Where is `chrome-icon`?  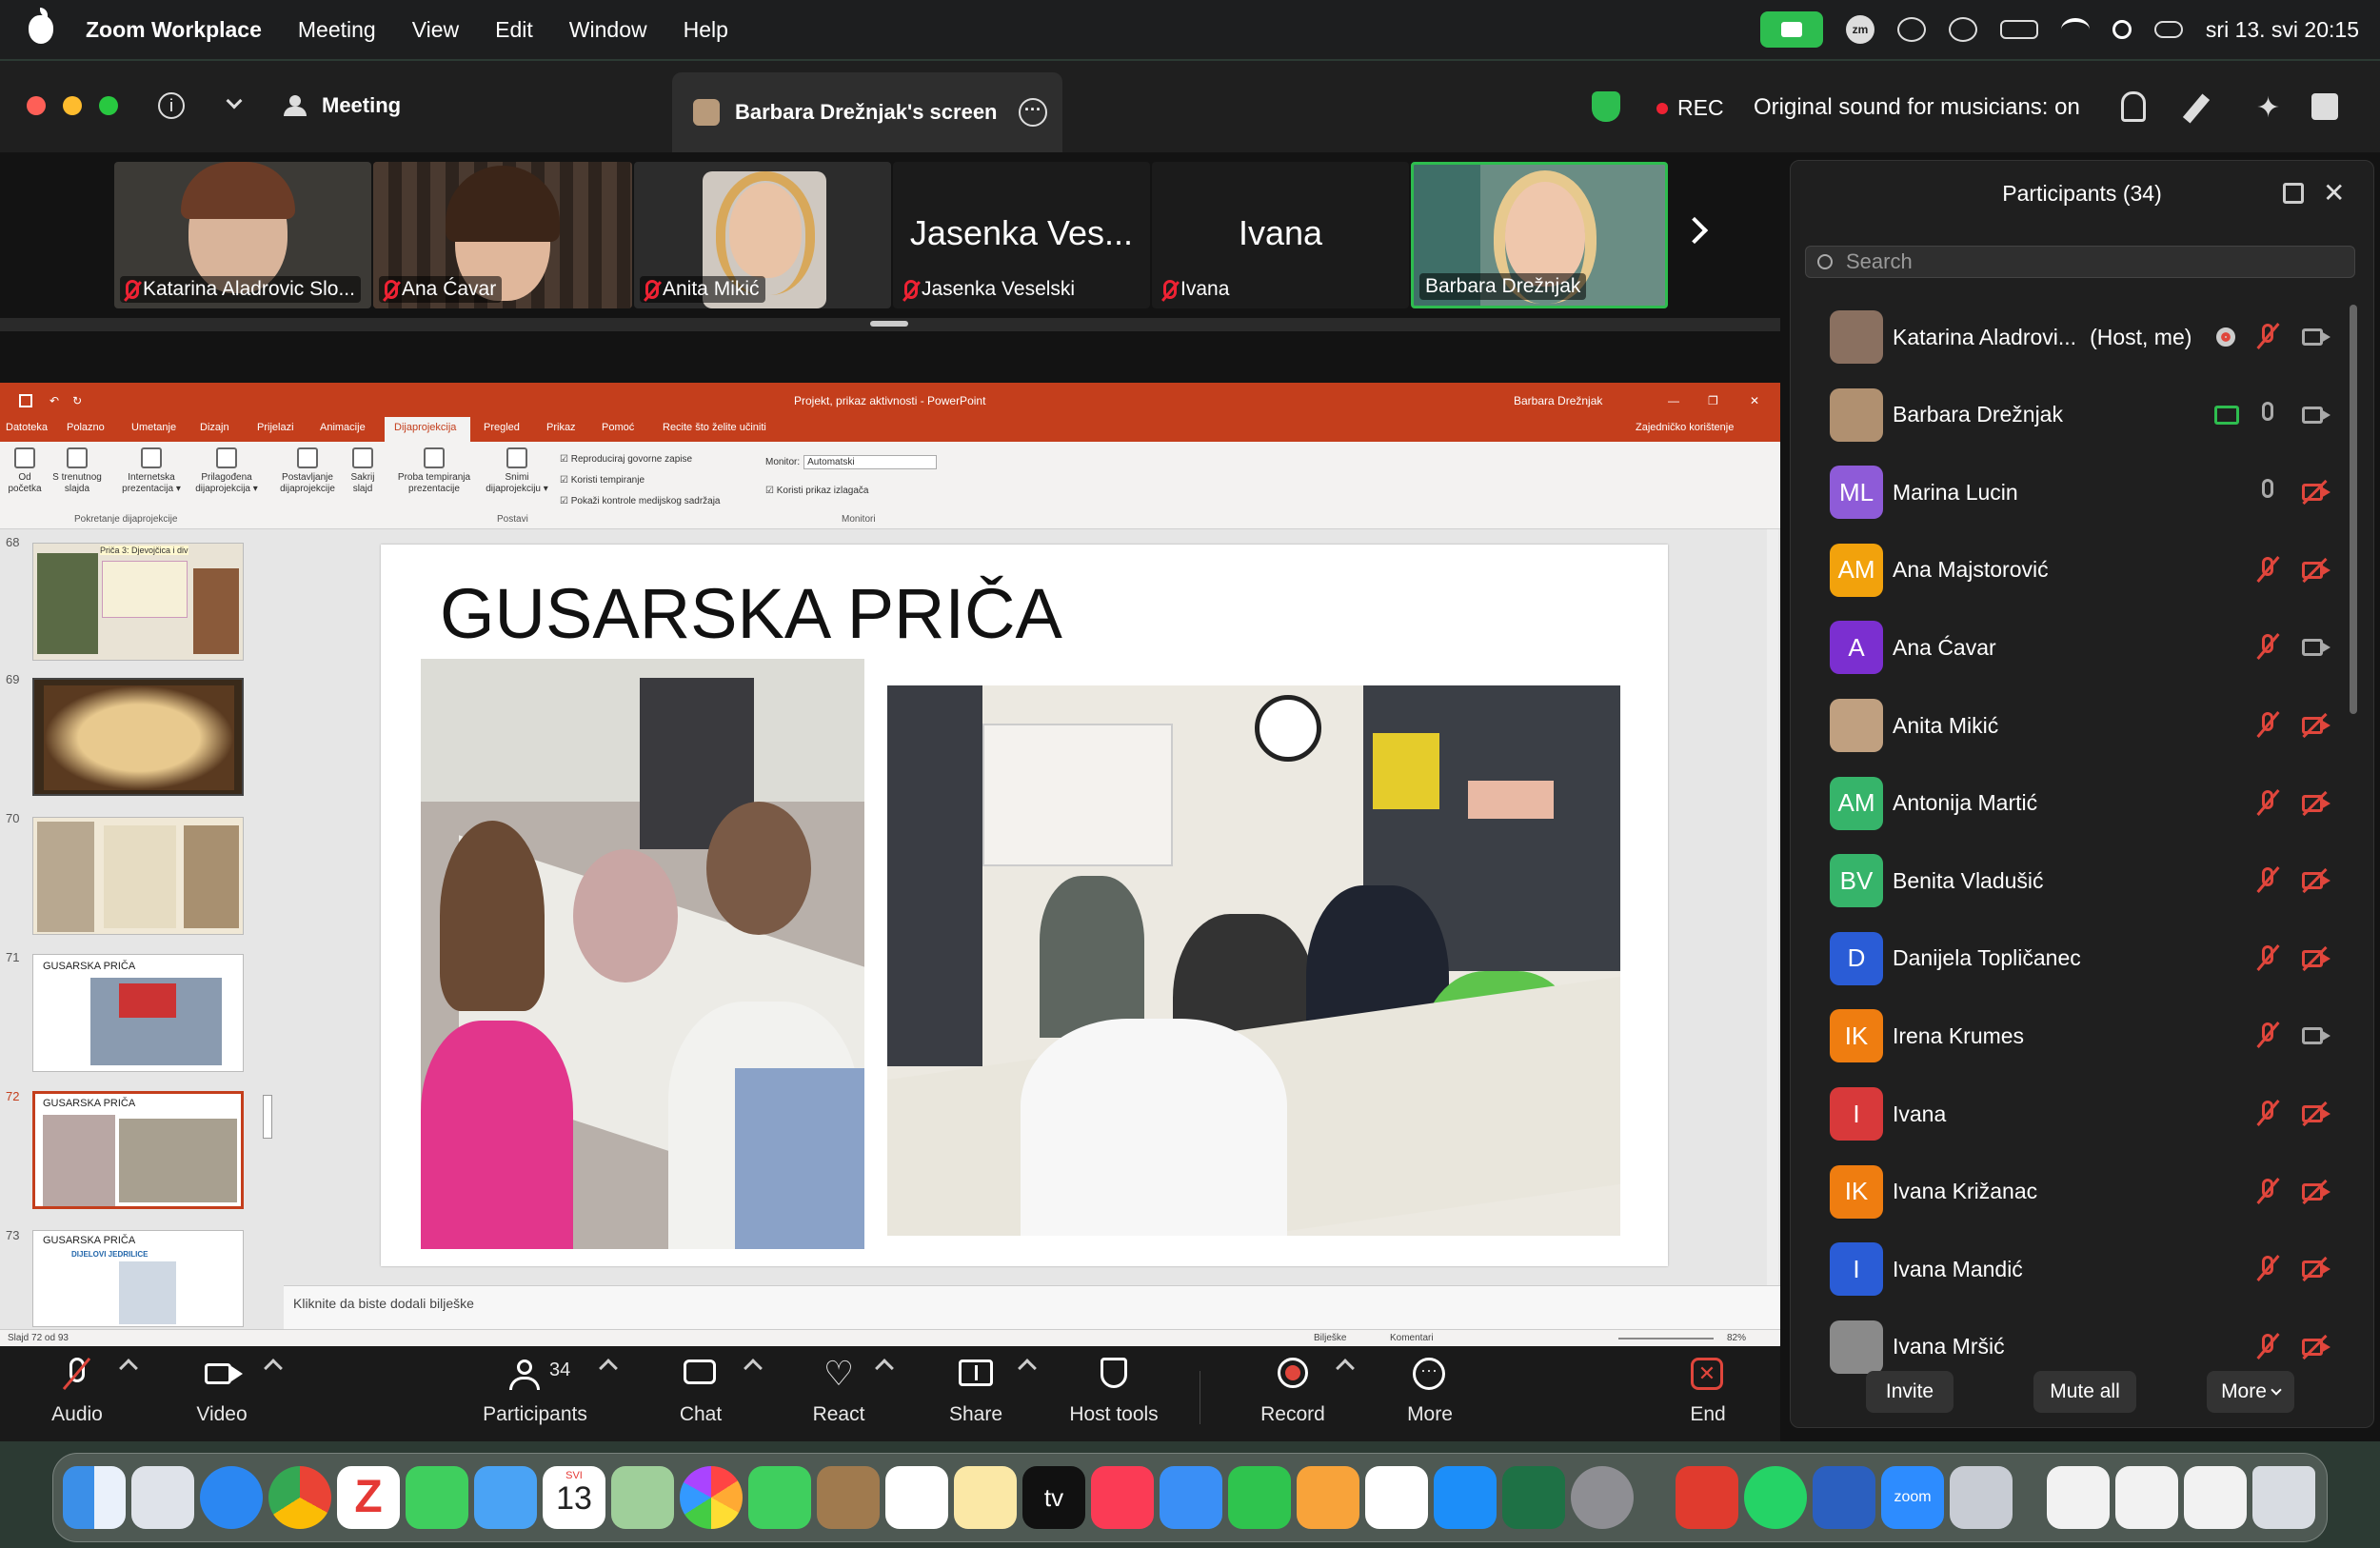 chrome-icon is located at coordinates (299, 1497).